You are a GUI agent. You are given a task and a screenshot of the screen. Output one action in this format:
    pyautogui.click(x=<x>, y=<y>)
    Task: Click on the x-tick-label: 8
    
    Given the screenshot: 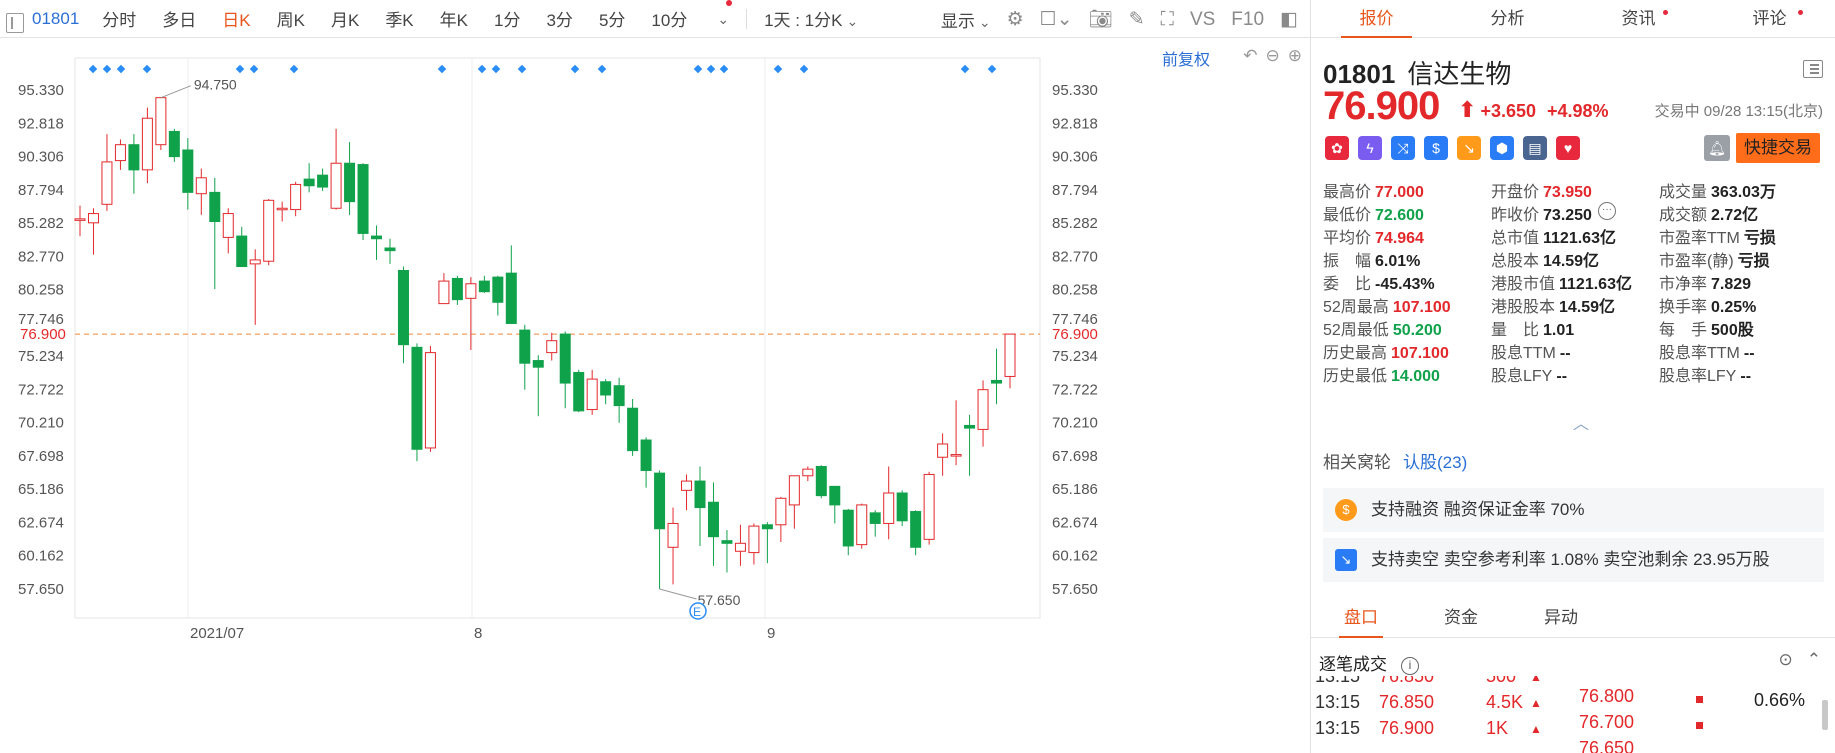 What is the action you would take?
    pyautogui.click(x=478, y=633)
    